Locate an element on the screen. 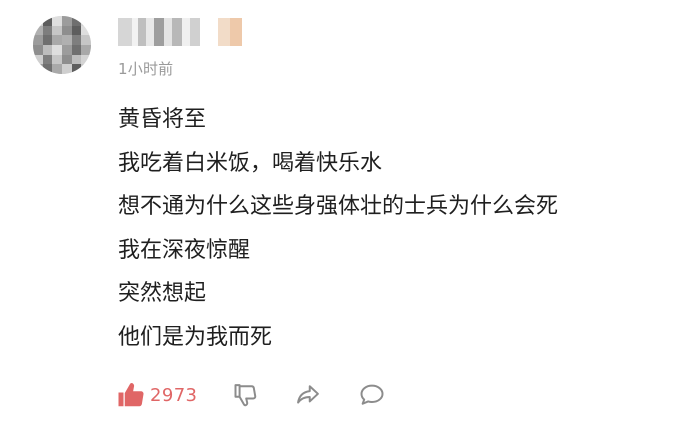 The image size is (690, 421). speech-bubble-icon is located at coordinates (372, 395).